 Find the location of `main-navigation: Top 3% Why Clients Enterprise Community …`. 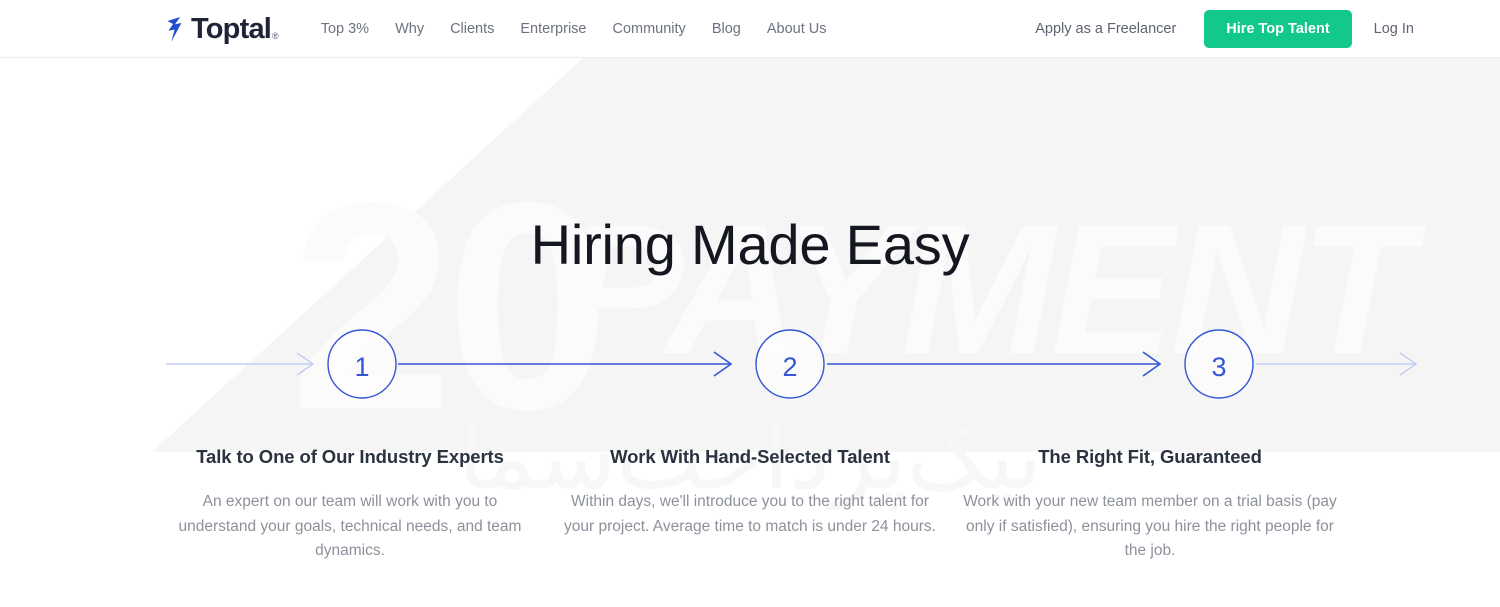

main-navigation: Top 3% Why Clients Enterprise Community … is located at coordinates (574, 29).